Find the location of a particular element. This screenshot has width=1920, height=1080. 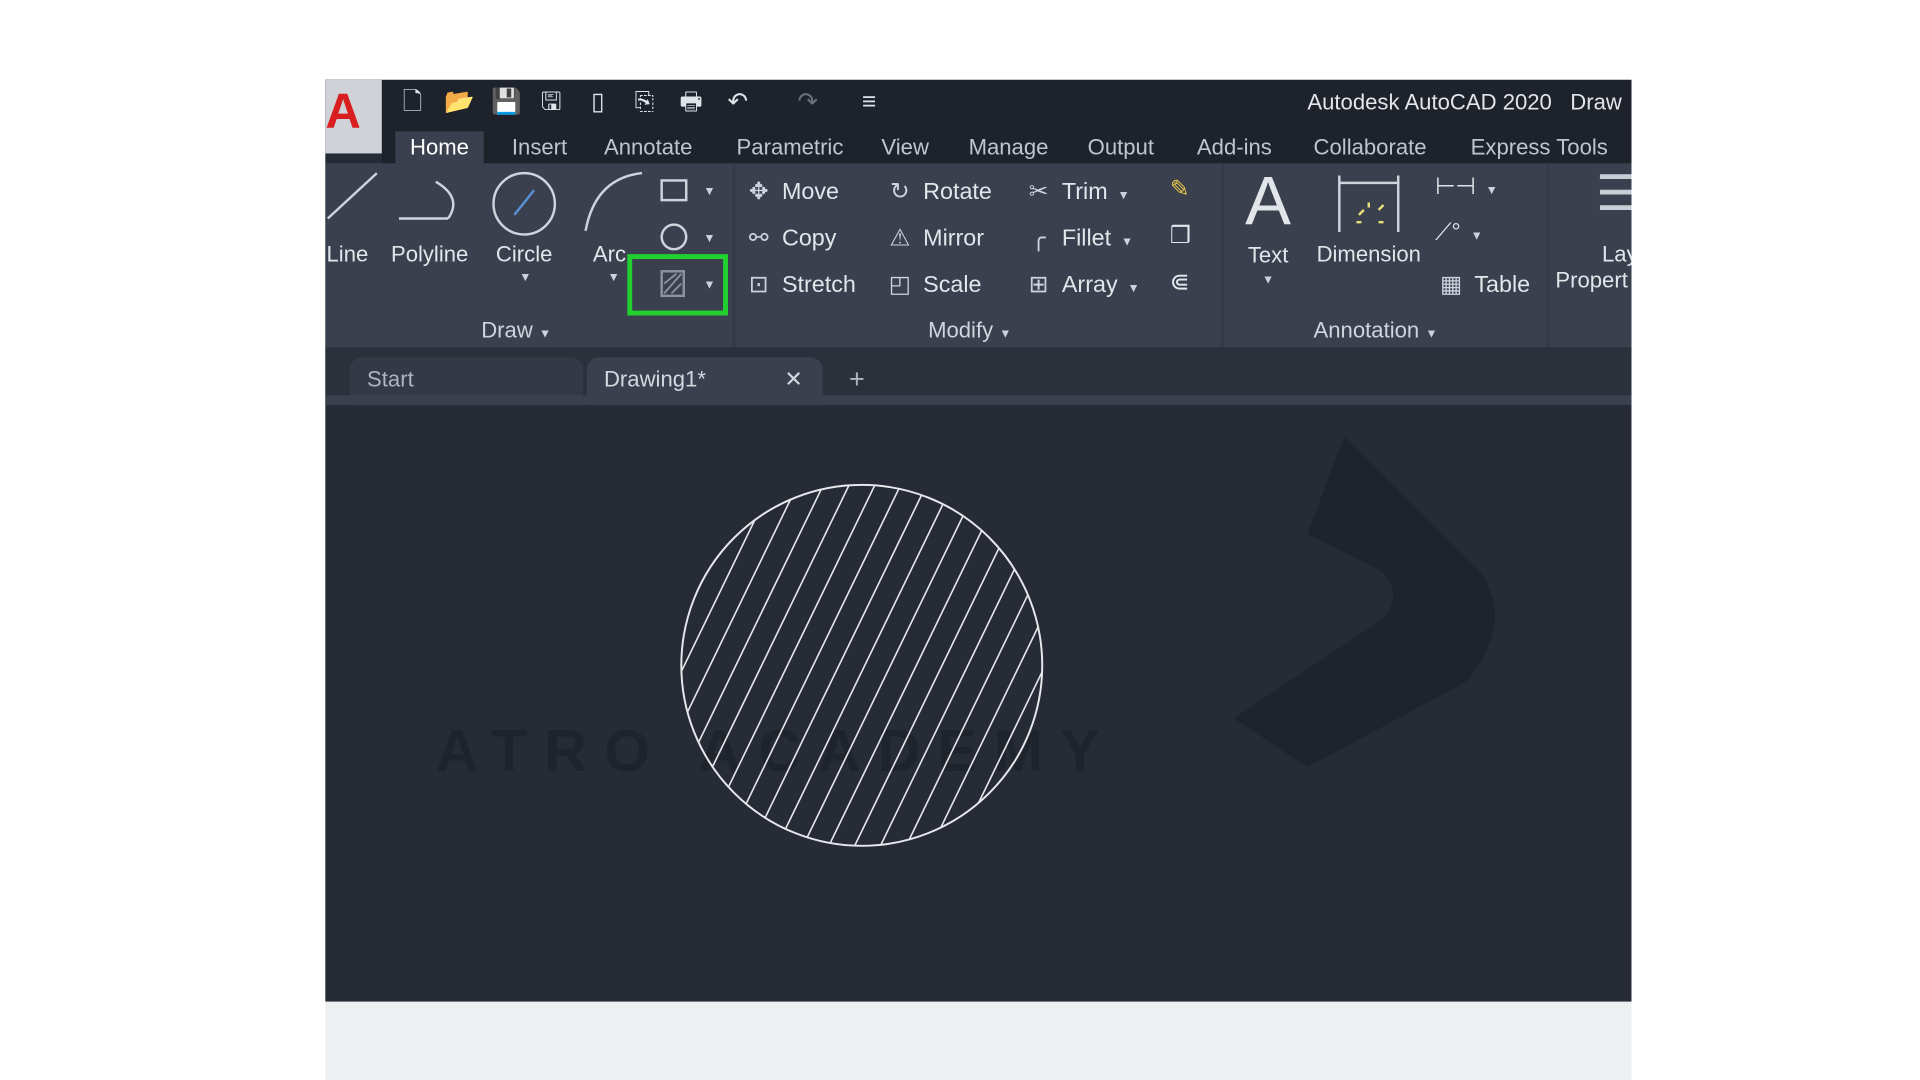

share-icon: ⎘ is located at coordinates (644, 101).